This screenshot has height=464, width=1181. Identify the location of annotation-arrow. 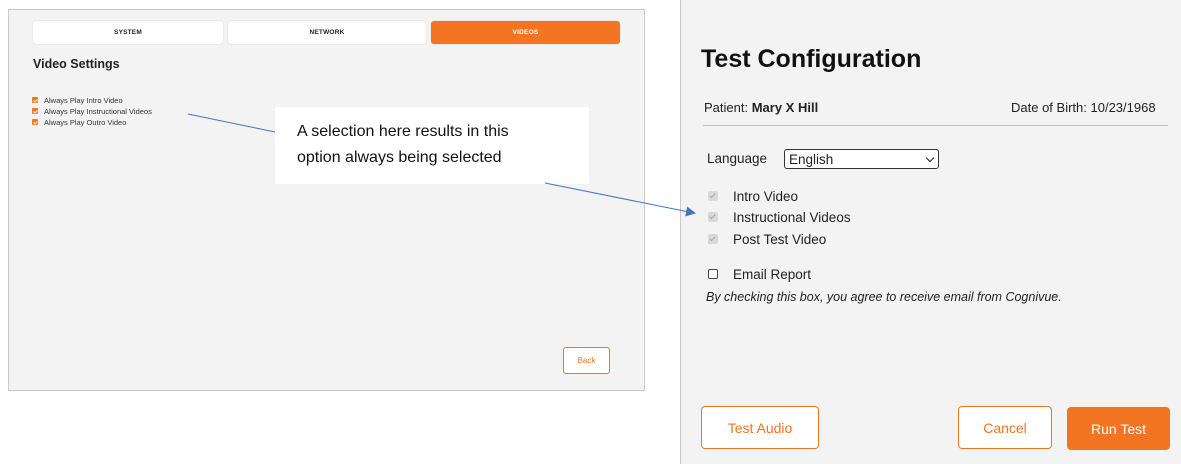
(620, 199).